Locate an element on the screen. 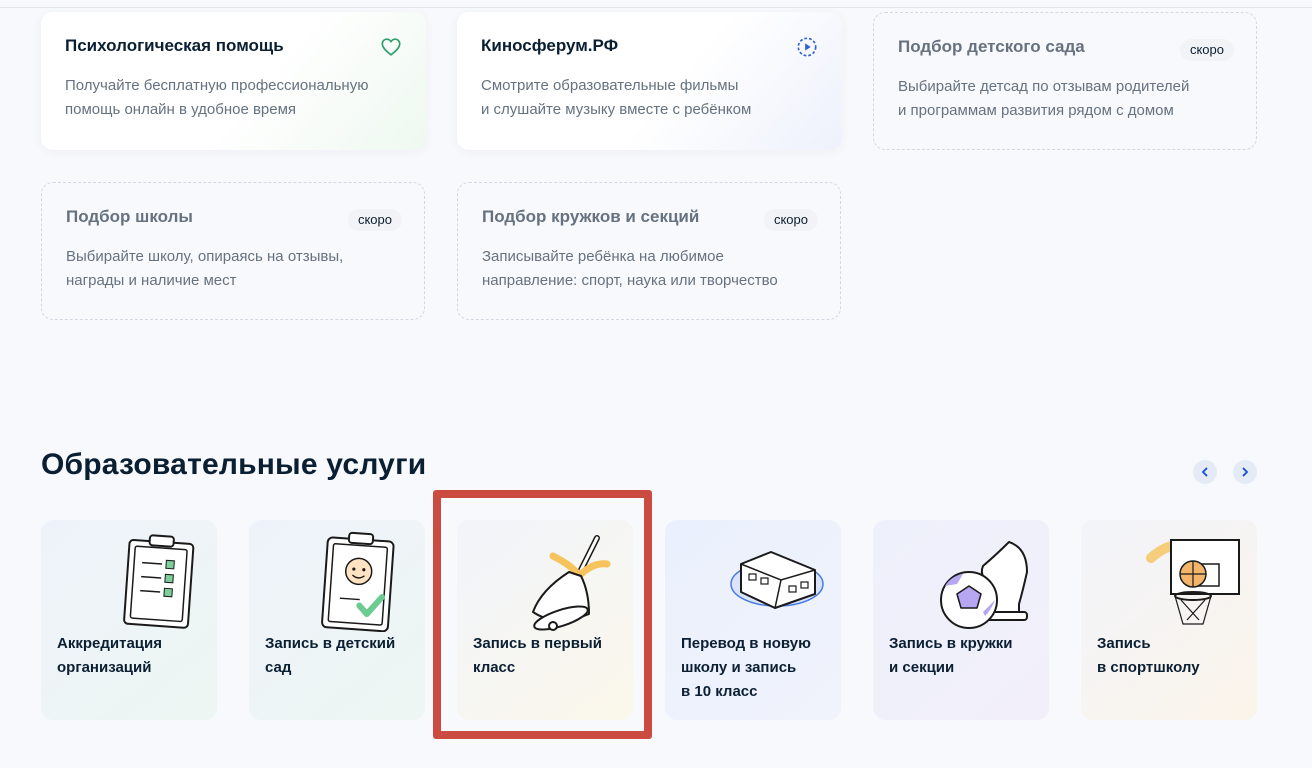  service-clubs-enrollment: Запись в кружки и секции is located at coordinates (961, 620).